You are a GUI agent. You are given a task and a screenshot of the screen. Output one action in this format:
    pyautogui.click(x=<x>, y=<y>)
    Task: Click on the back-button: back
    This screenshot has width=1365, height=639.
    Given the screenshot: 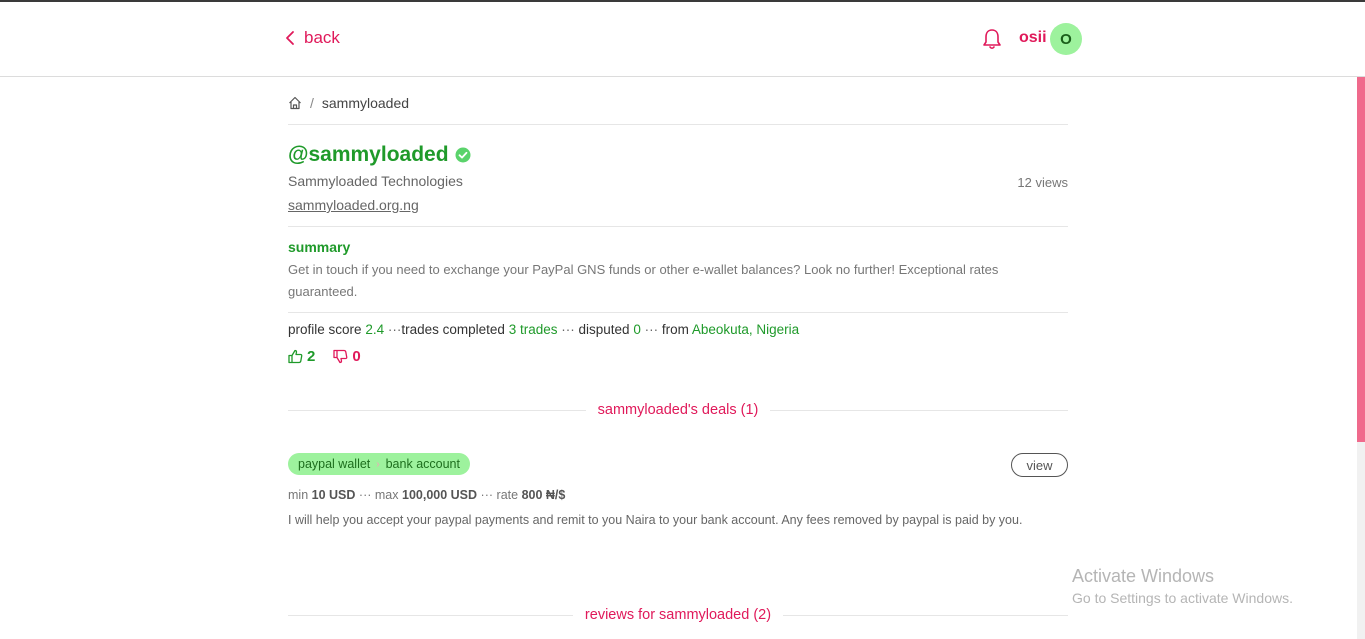 What is the action you would take?
    pyautogui.click(x=312, y=38)
    